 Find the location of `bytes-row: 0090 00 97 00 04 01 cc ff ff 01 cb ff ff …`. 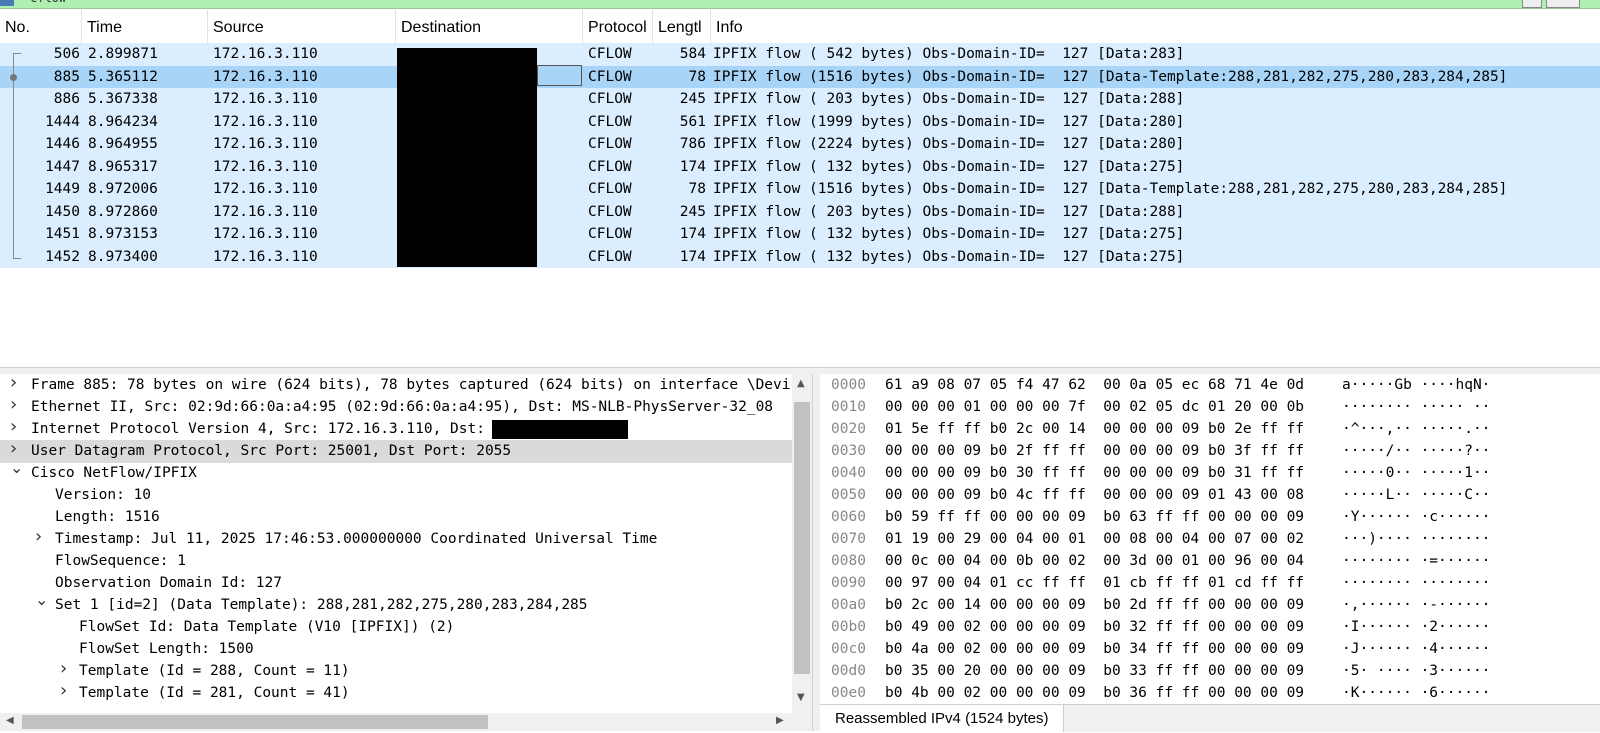

bytes-row: 0090 00 97 00 04 01 cc ff ff 01 cb ff ff … is located at coordinates (1210, 583).